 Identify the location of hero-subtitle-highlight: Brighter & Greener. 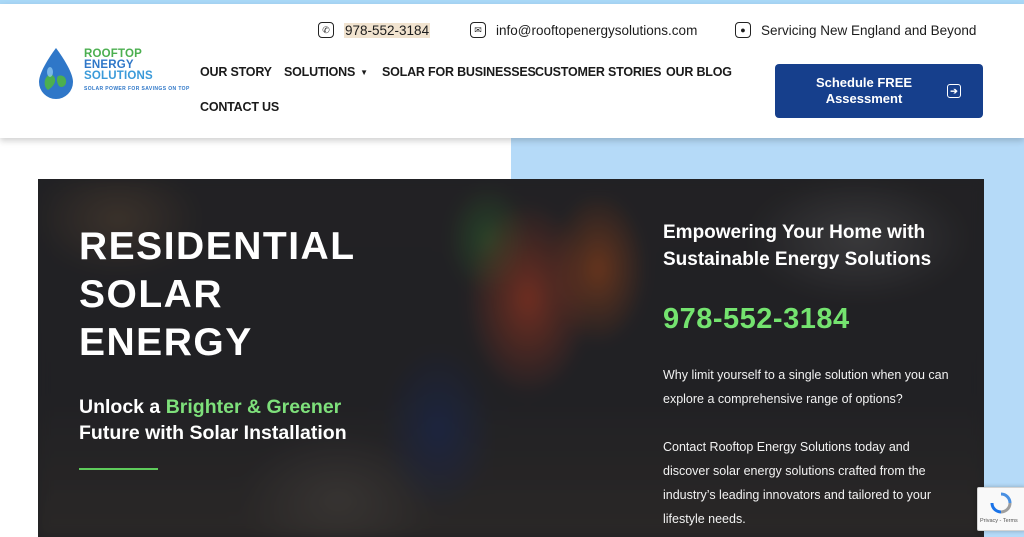
(253, 407).